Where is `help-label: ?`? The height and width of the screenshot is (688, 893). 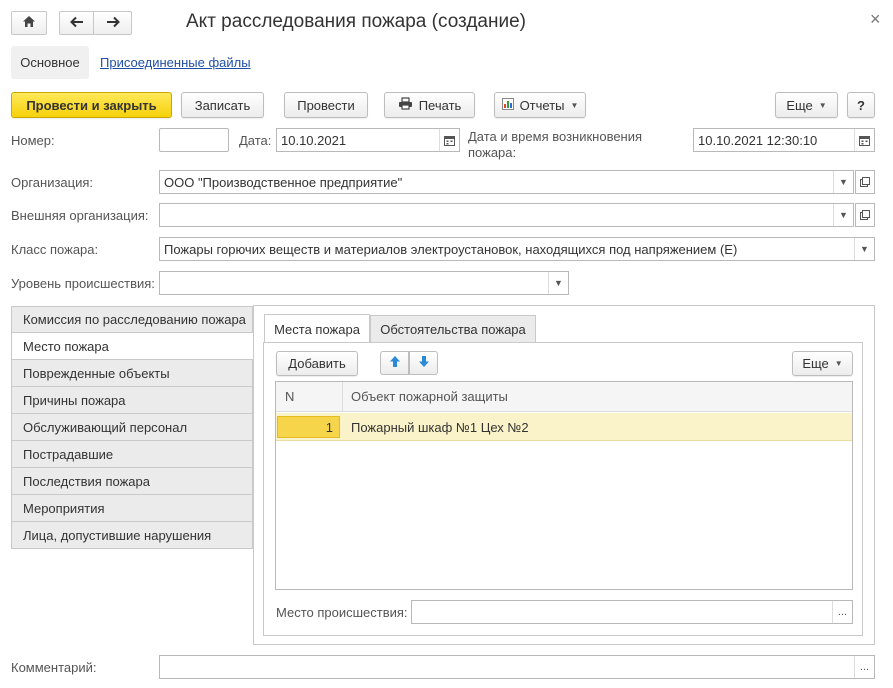
help-label: ? is located at coordinates (861, 105).